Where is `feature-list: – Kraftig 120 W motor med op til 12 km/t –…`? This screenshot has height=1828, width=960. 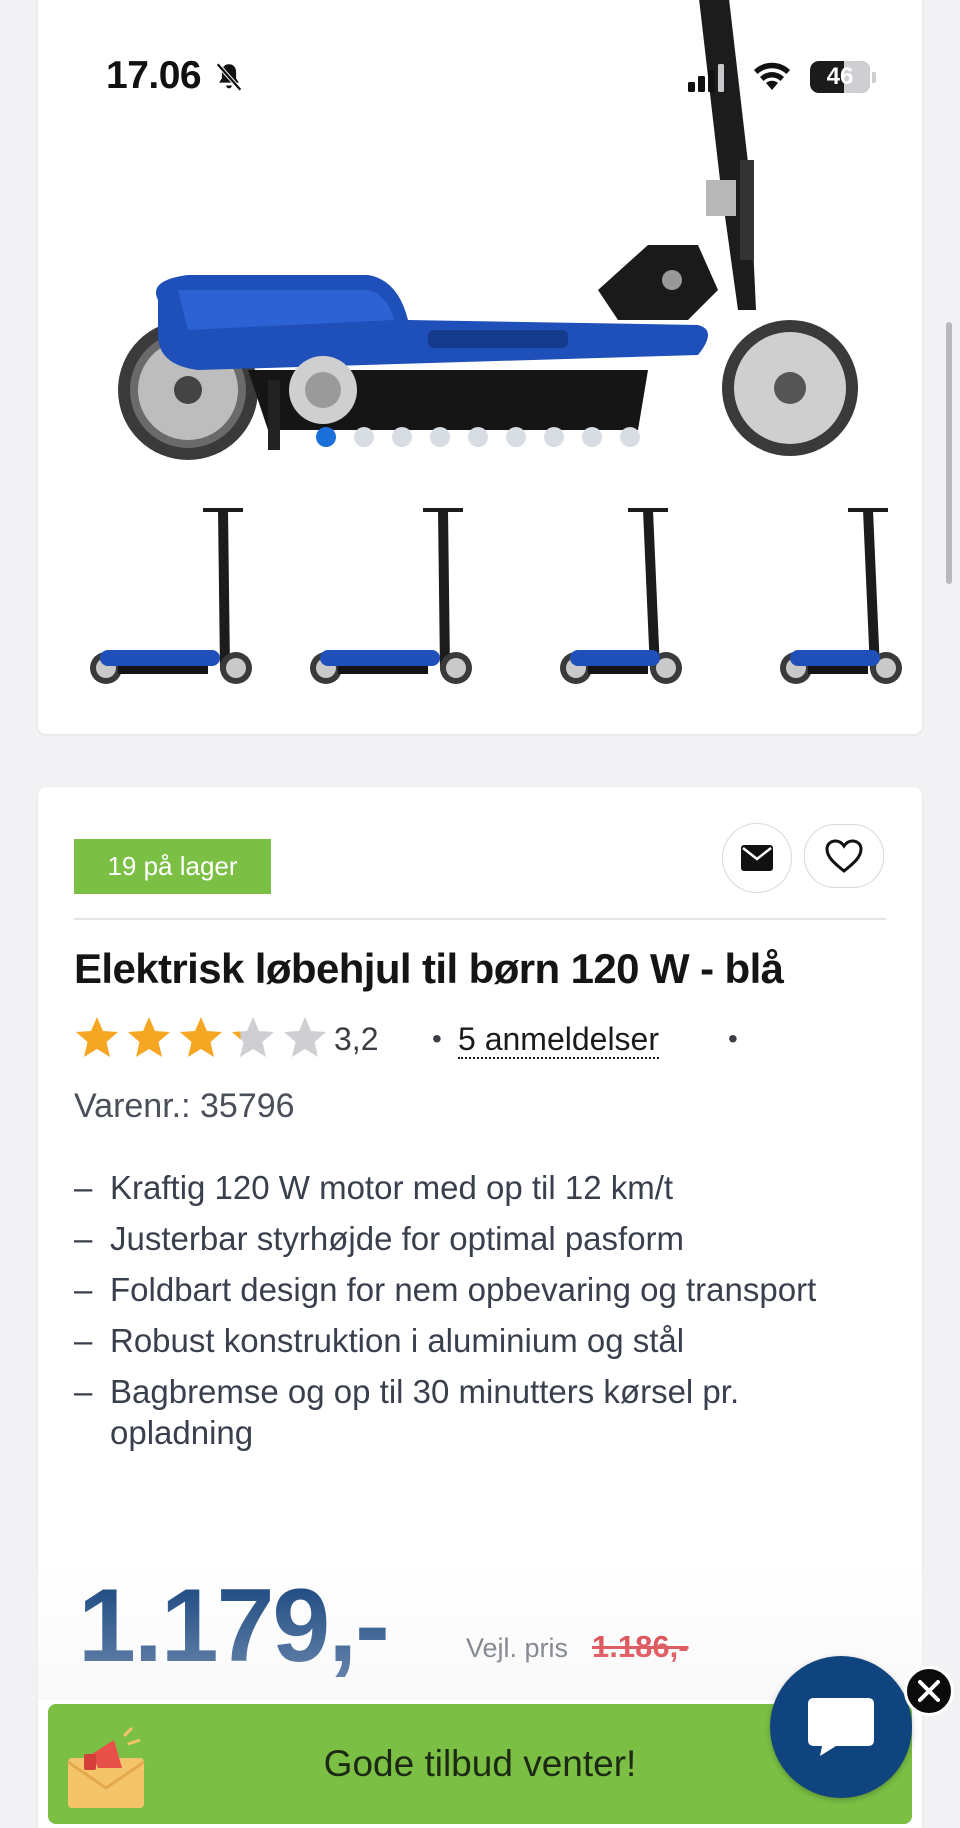
feature-list: – Kraftig 120 W motor med op til 12 km/t –… is located at coordinates (474, 1315).